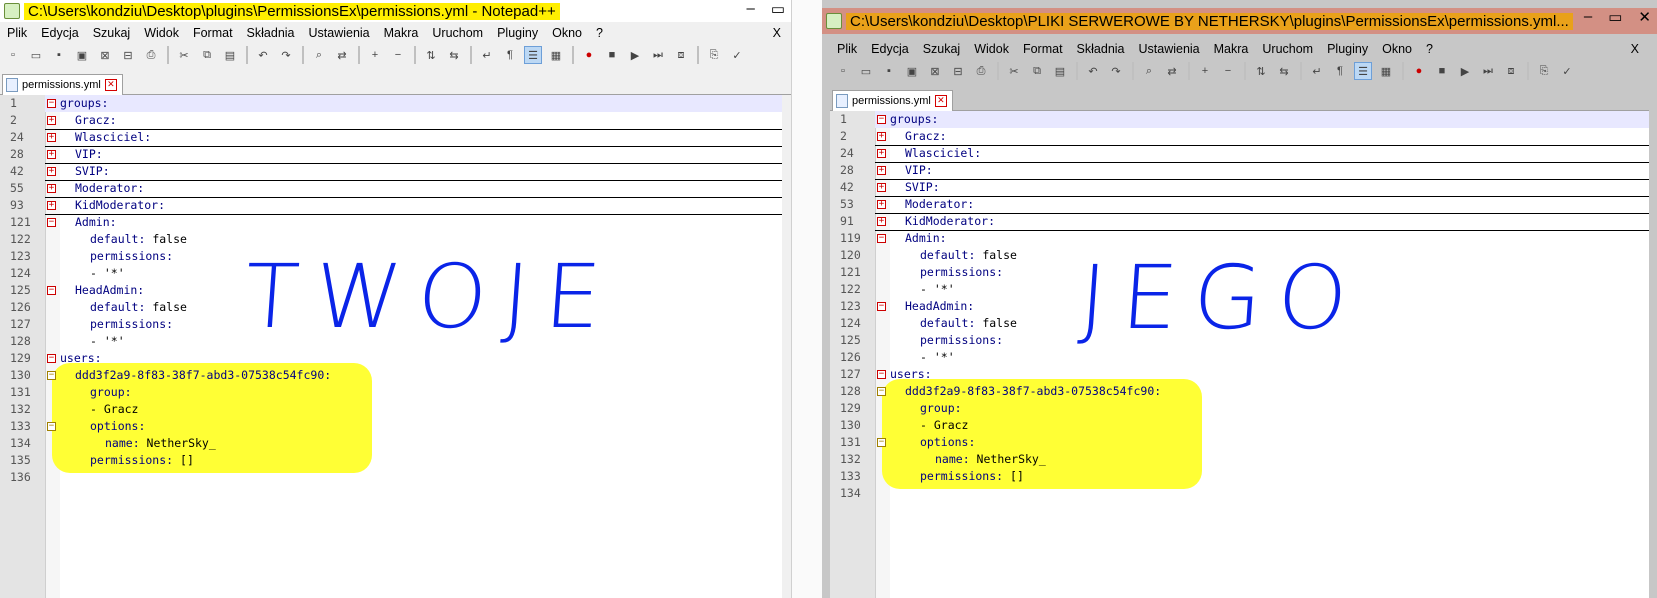 This screenshot has width=1657, height=598. What do you see at coordinates (942, 49) in the screenshot?
I see `menu-szukaj: Szukaj` at bounding box center [942, 49].